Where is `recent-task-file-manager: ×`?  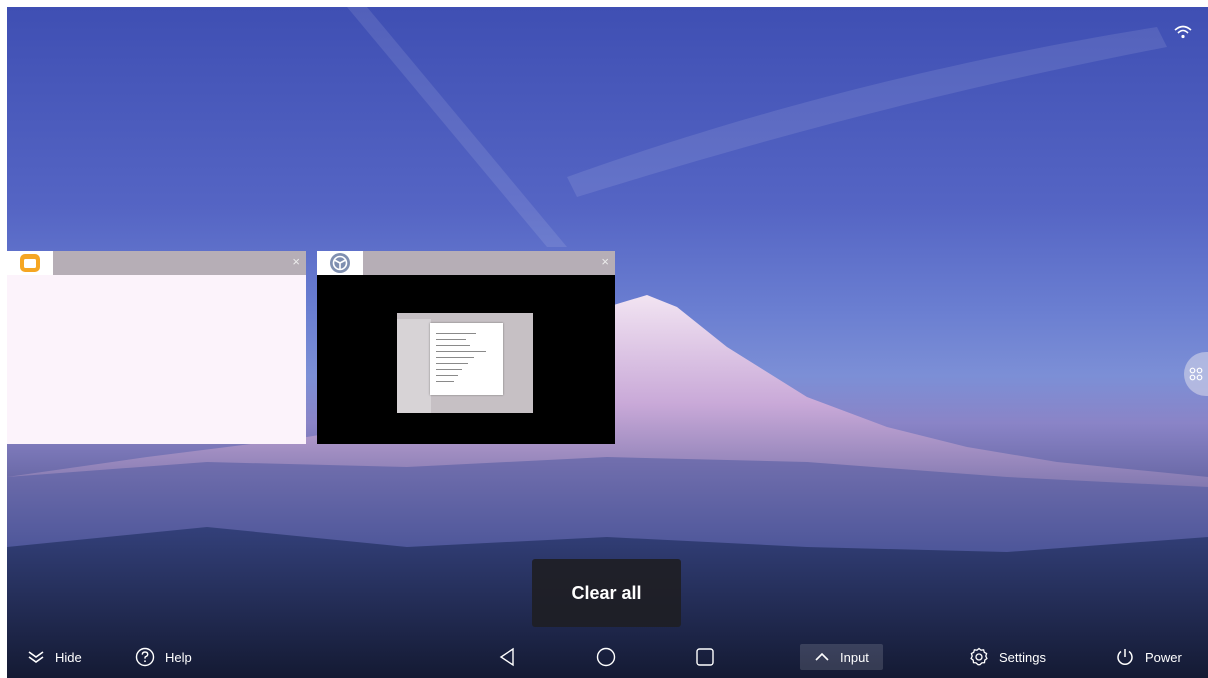
recent-task-file-manager: × is located at coordinates (156, 347).